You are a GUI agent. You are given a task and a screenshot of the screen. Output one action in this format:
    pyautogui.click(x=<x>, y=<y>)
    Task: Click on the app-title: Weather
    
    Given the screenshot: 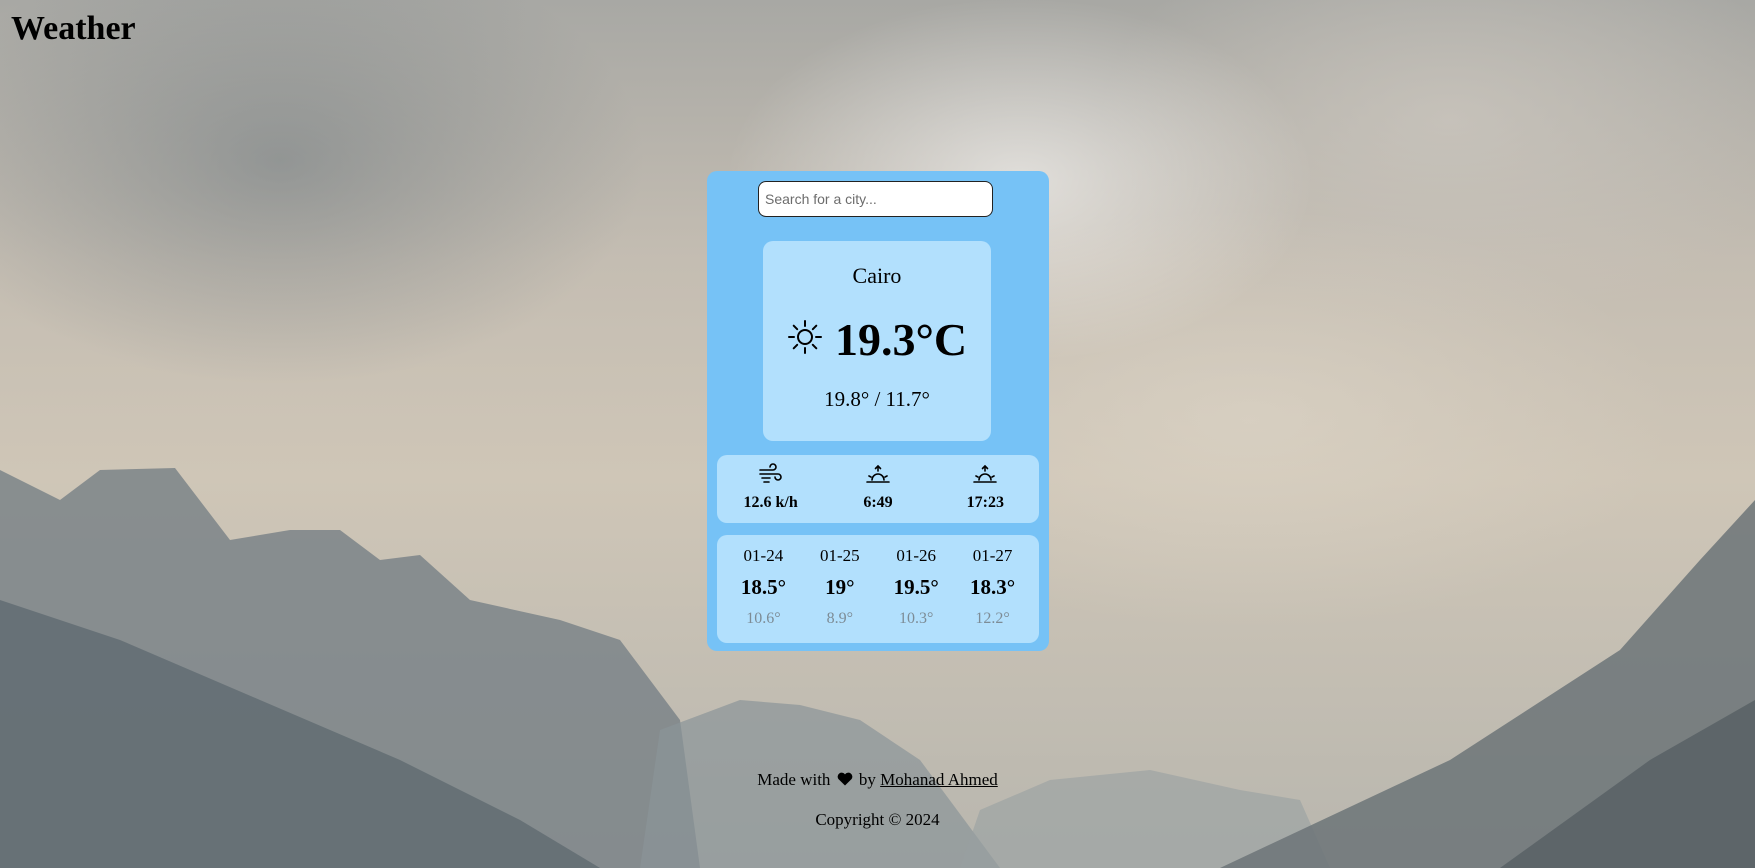 What is the action you would take?
    pyautogui.click(x=73, y=28)
    